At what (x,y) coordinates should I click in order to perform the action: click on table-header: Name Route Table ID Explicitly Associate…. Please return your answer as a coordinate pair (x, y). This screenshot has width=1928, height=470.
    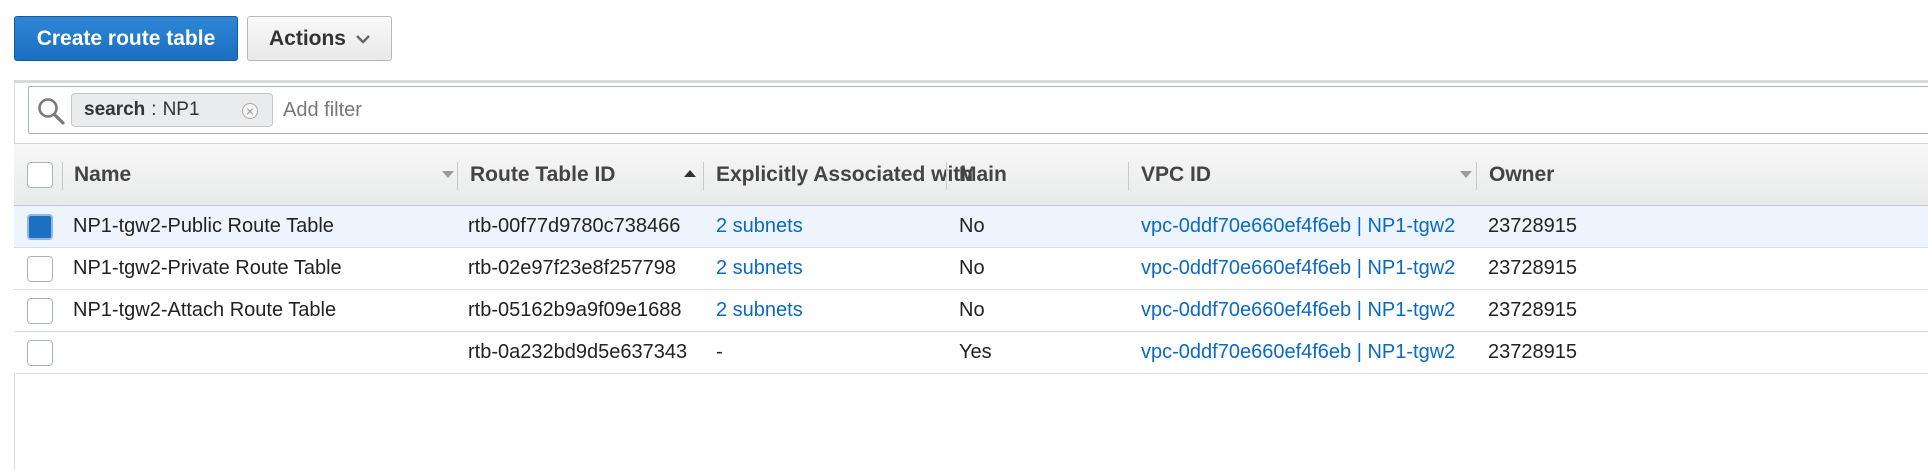
    Looking at the image, I should click on (971, 174).